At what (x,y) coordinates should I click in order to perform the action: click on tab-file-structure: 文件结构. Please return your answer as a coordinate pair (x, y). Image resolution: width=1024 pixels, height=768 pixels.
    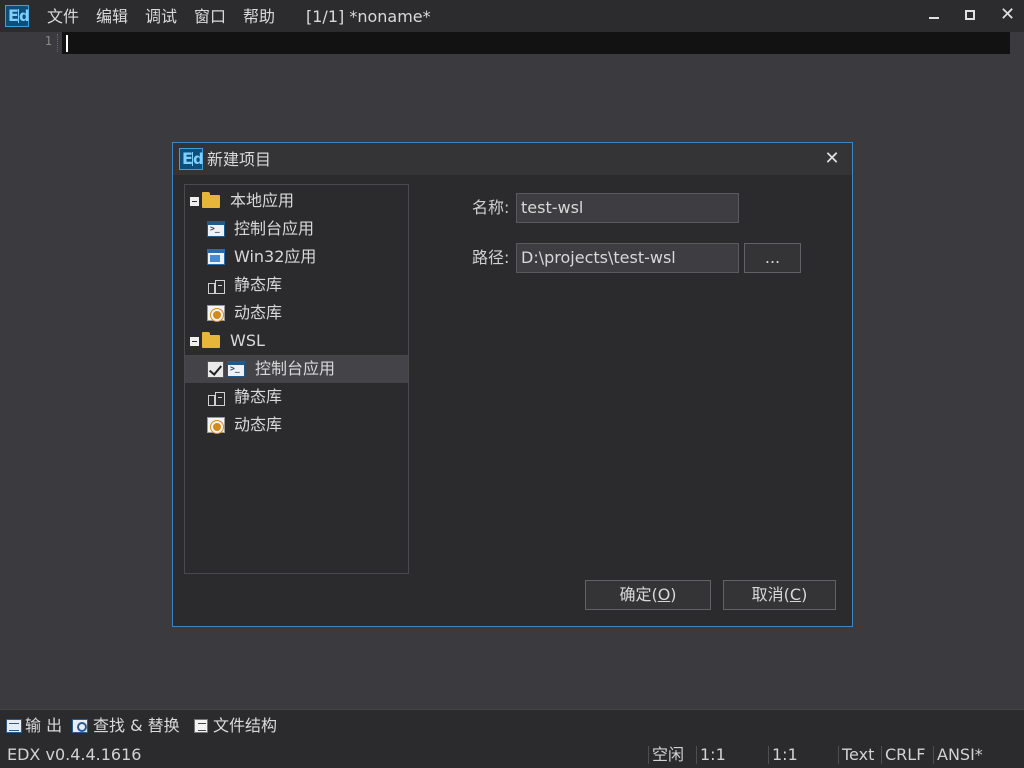
    Looking at the image, I should click on (240, 726).